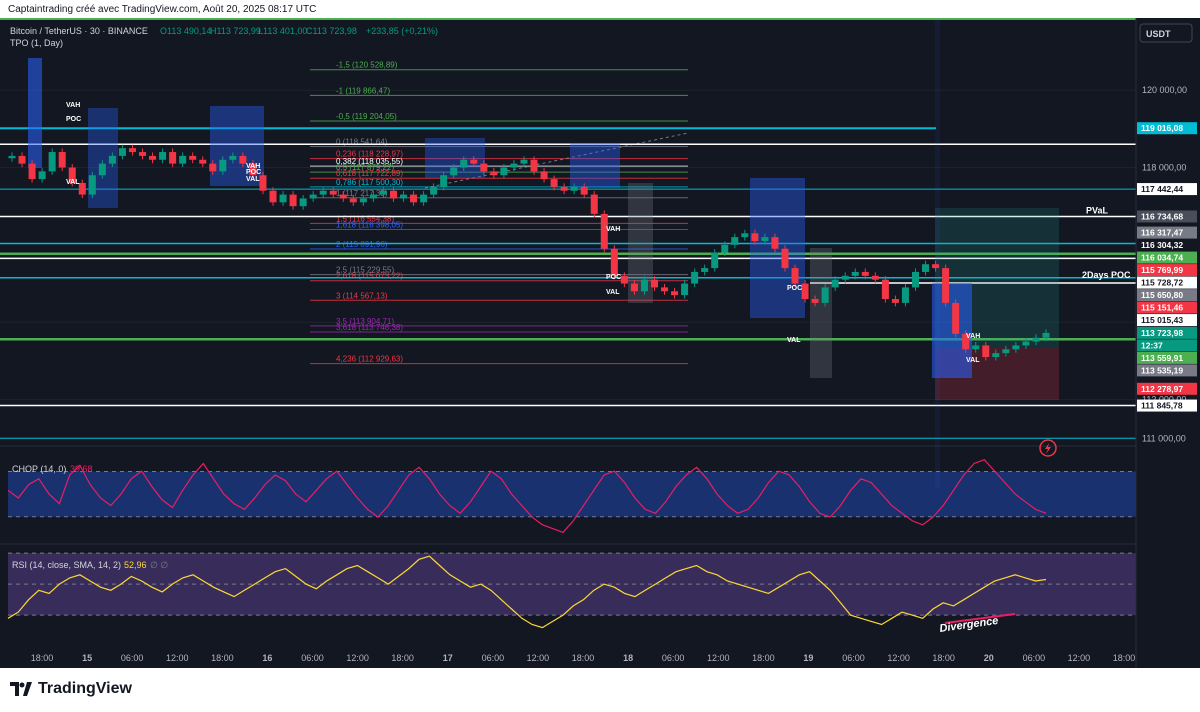  What do you see at coordinates (1162, 370) in the screenshot?
I see `price-tag-label: 113 535,19` at bounding box center [1162, 370].